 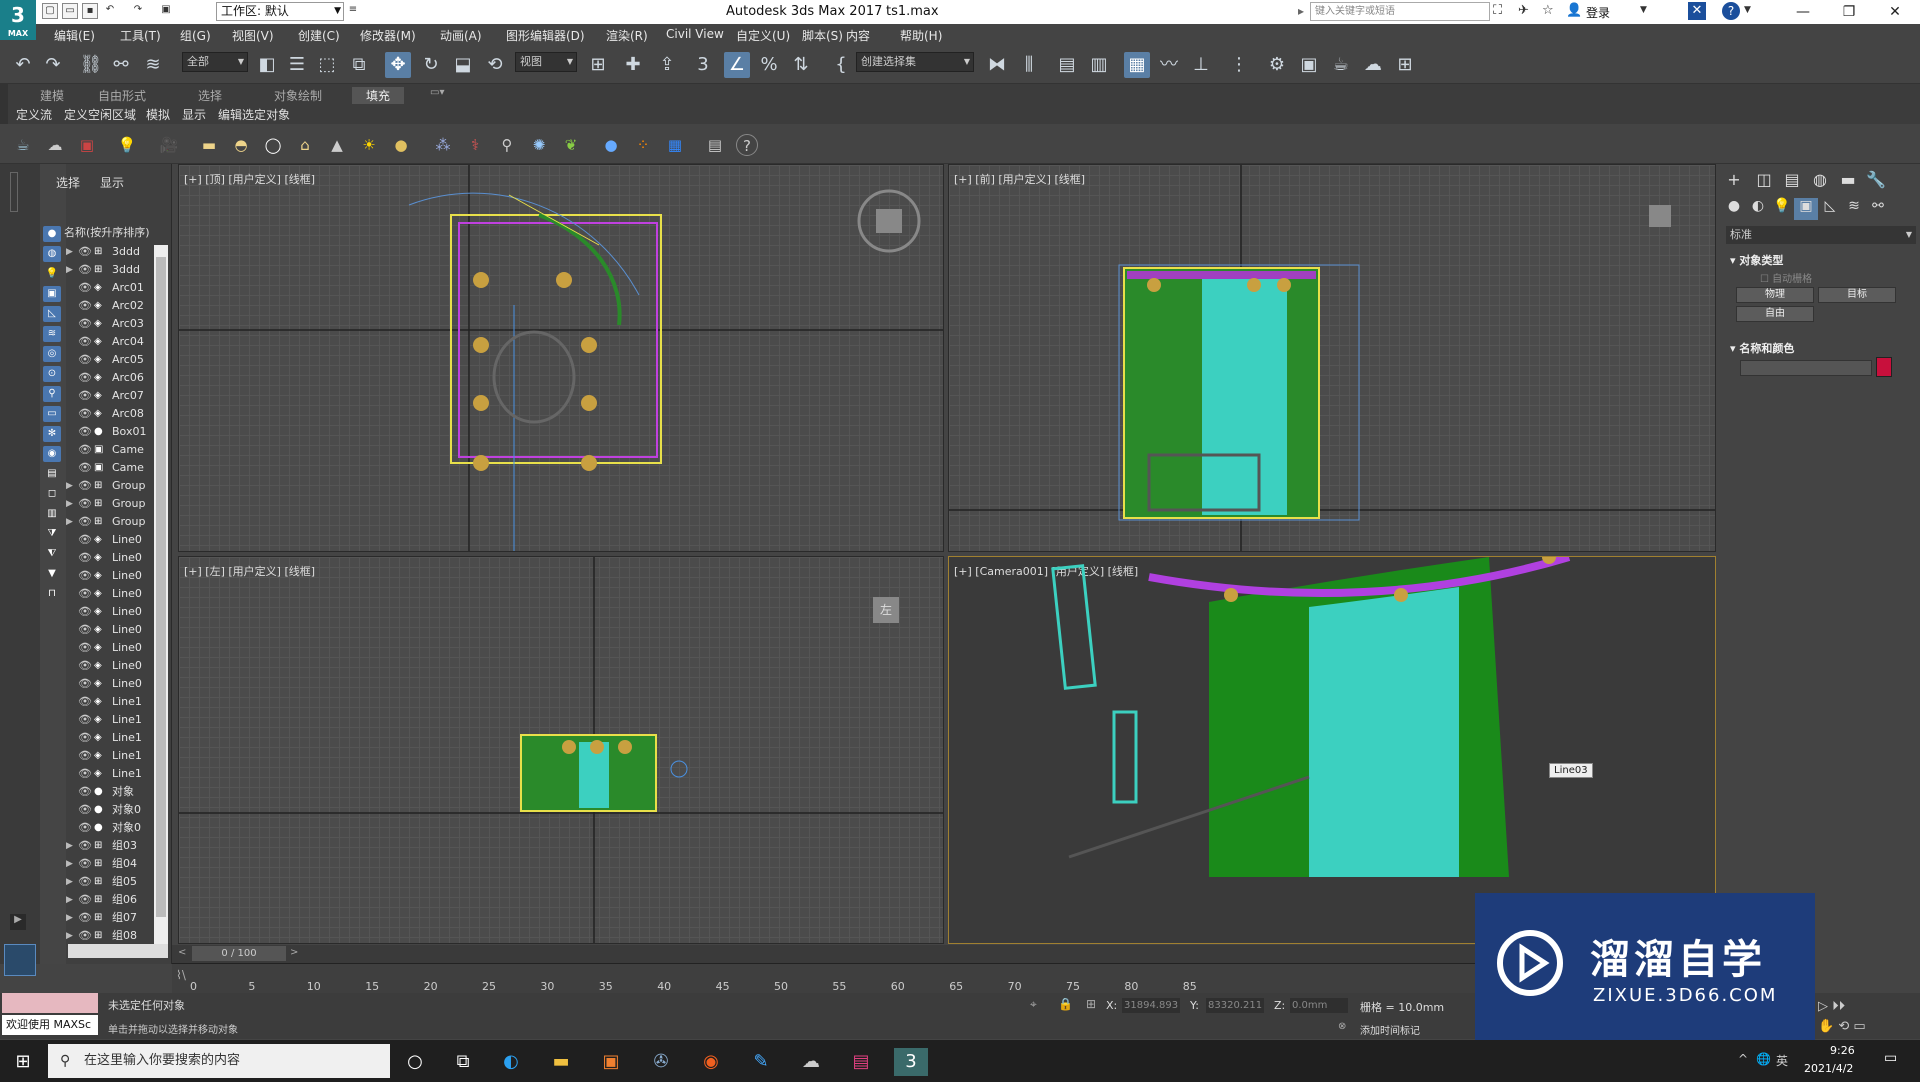 I want to click on add-time-tag: 添加时间标记, so click(x=1390, y=1029).